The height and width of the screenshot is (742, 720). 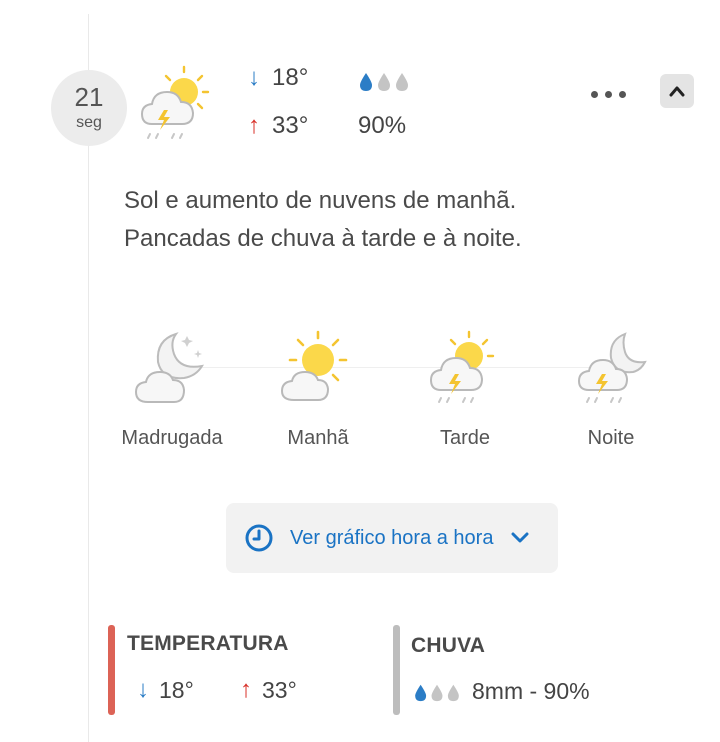 What do you see at coordinates (259, 538) in the screenshot?
I see `clock-icon` at bounding box center [259, 538].